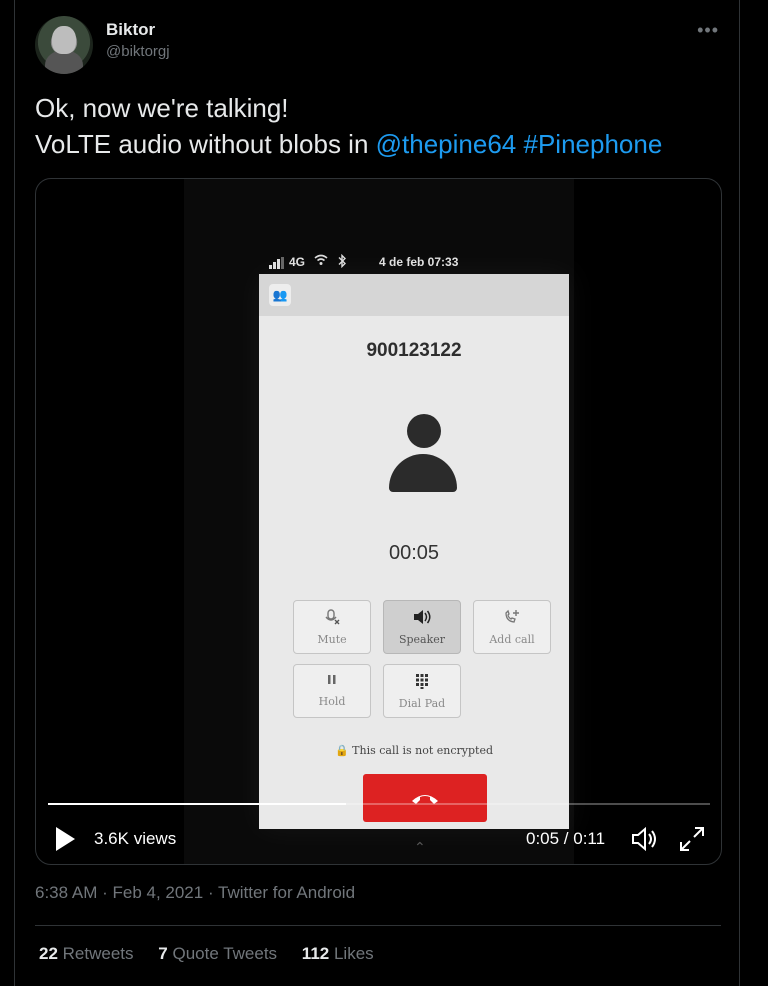  Describe the element at coordinates (423, 473) in the screenshot. I see `person-torso` at that location.